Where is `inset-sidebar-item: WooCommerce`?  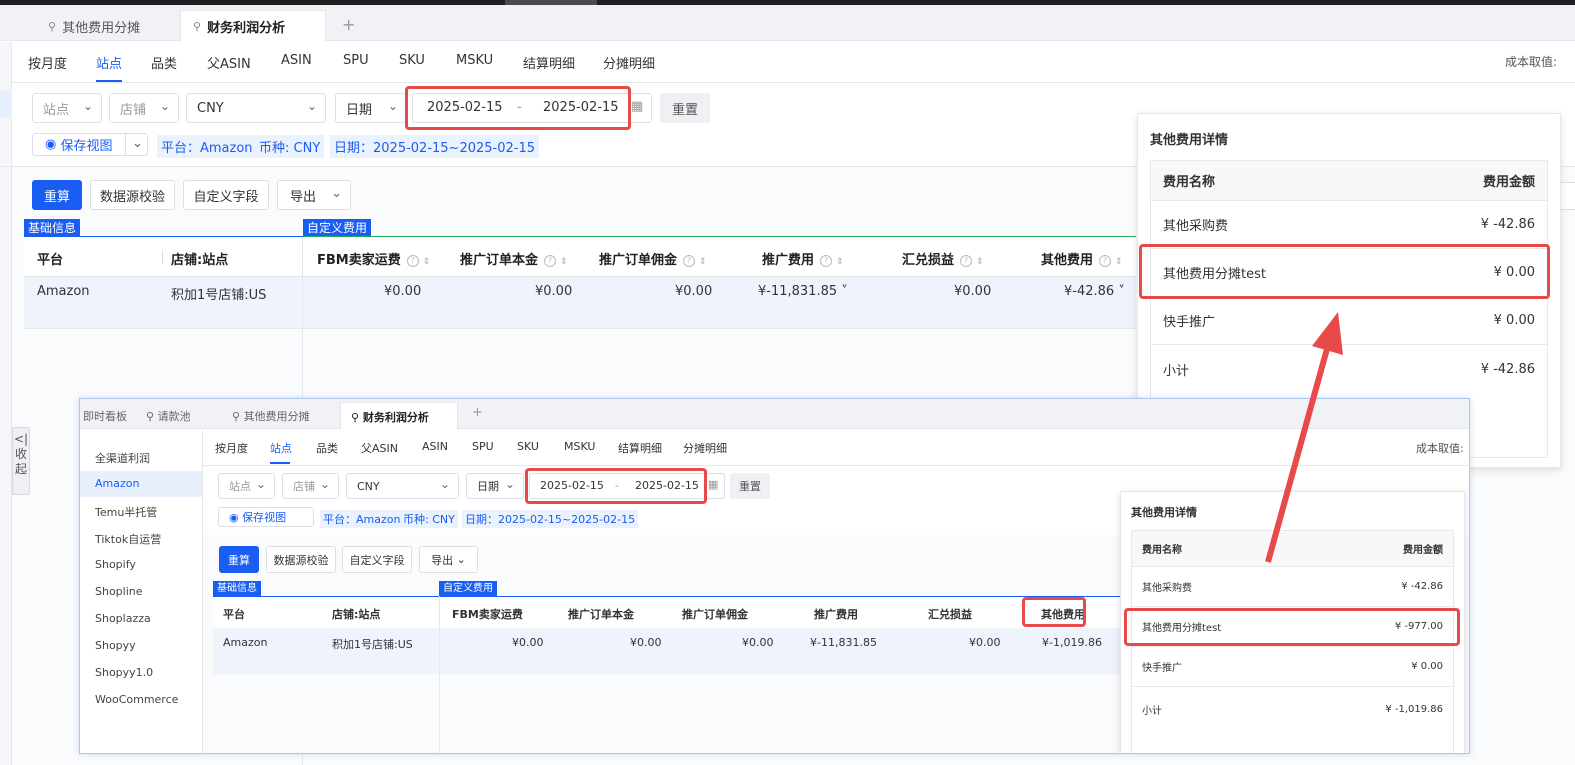 inset-sidebar-item: WooCommerce is located at coordinates (136, 699).